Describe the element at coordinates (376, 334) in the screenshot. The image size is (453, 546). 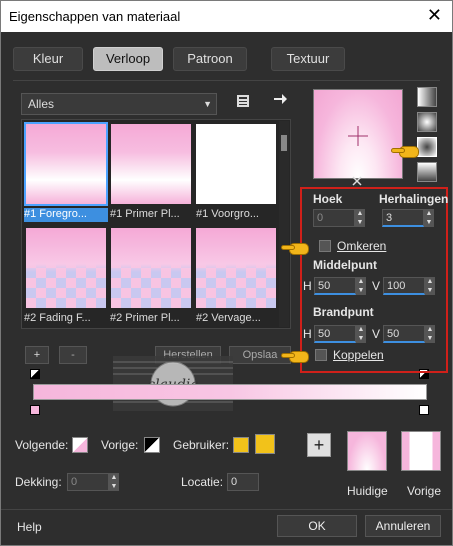
I see `focal-v-label: V` at that location.